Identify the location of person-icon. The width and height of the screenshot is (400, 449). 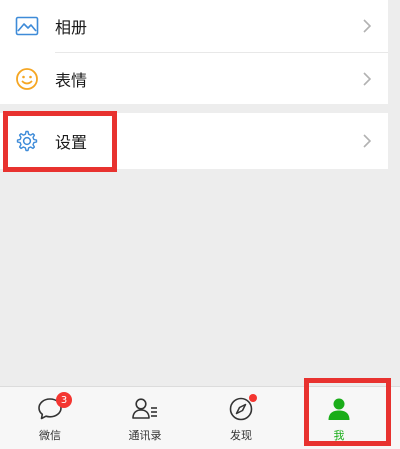
(339, 409).